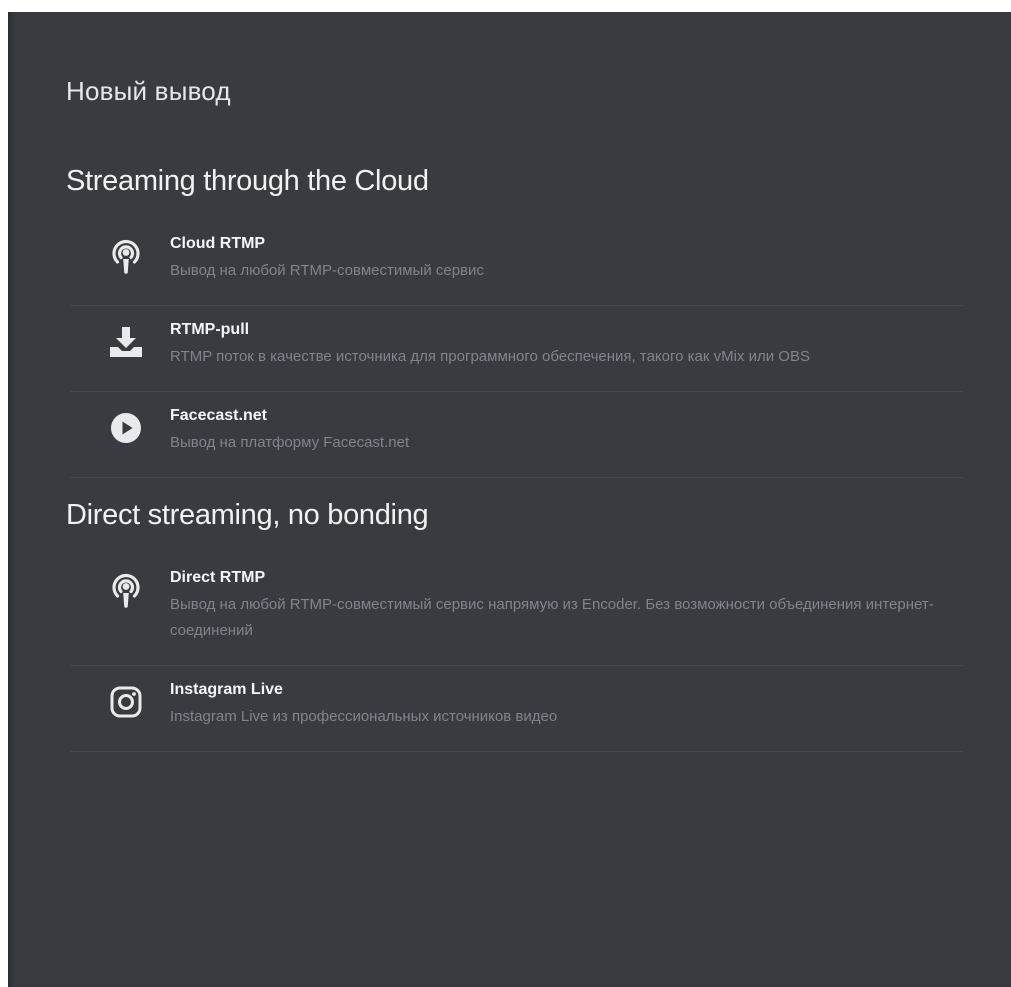 This screenshot has width=1011, height=987. What do you see at coordinates (218, 577) in the screenshot?
I see `option-name: Direct RTMP` at bounding box center [218, 577].